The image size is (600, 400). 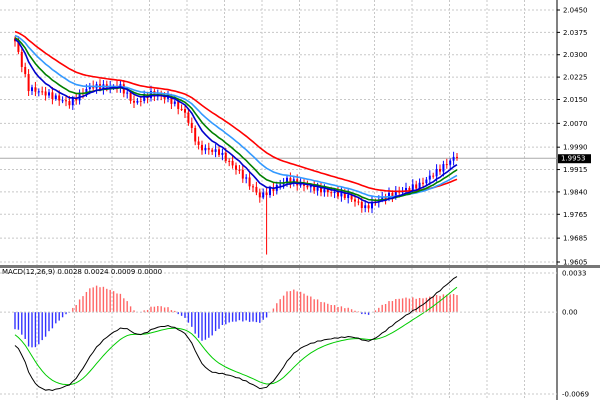 What do you see at coordinates (575, 239) in the screenshot?
I see `price-axis-label: 1.9685` at bounding box center [575, 239].